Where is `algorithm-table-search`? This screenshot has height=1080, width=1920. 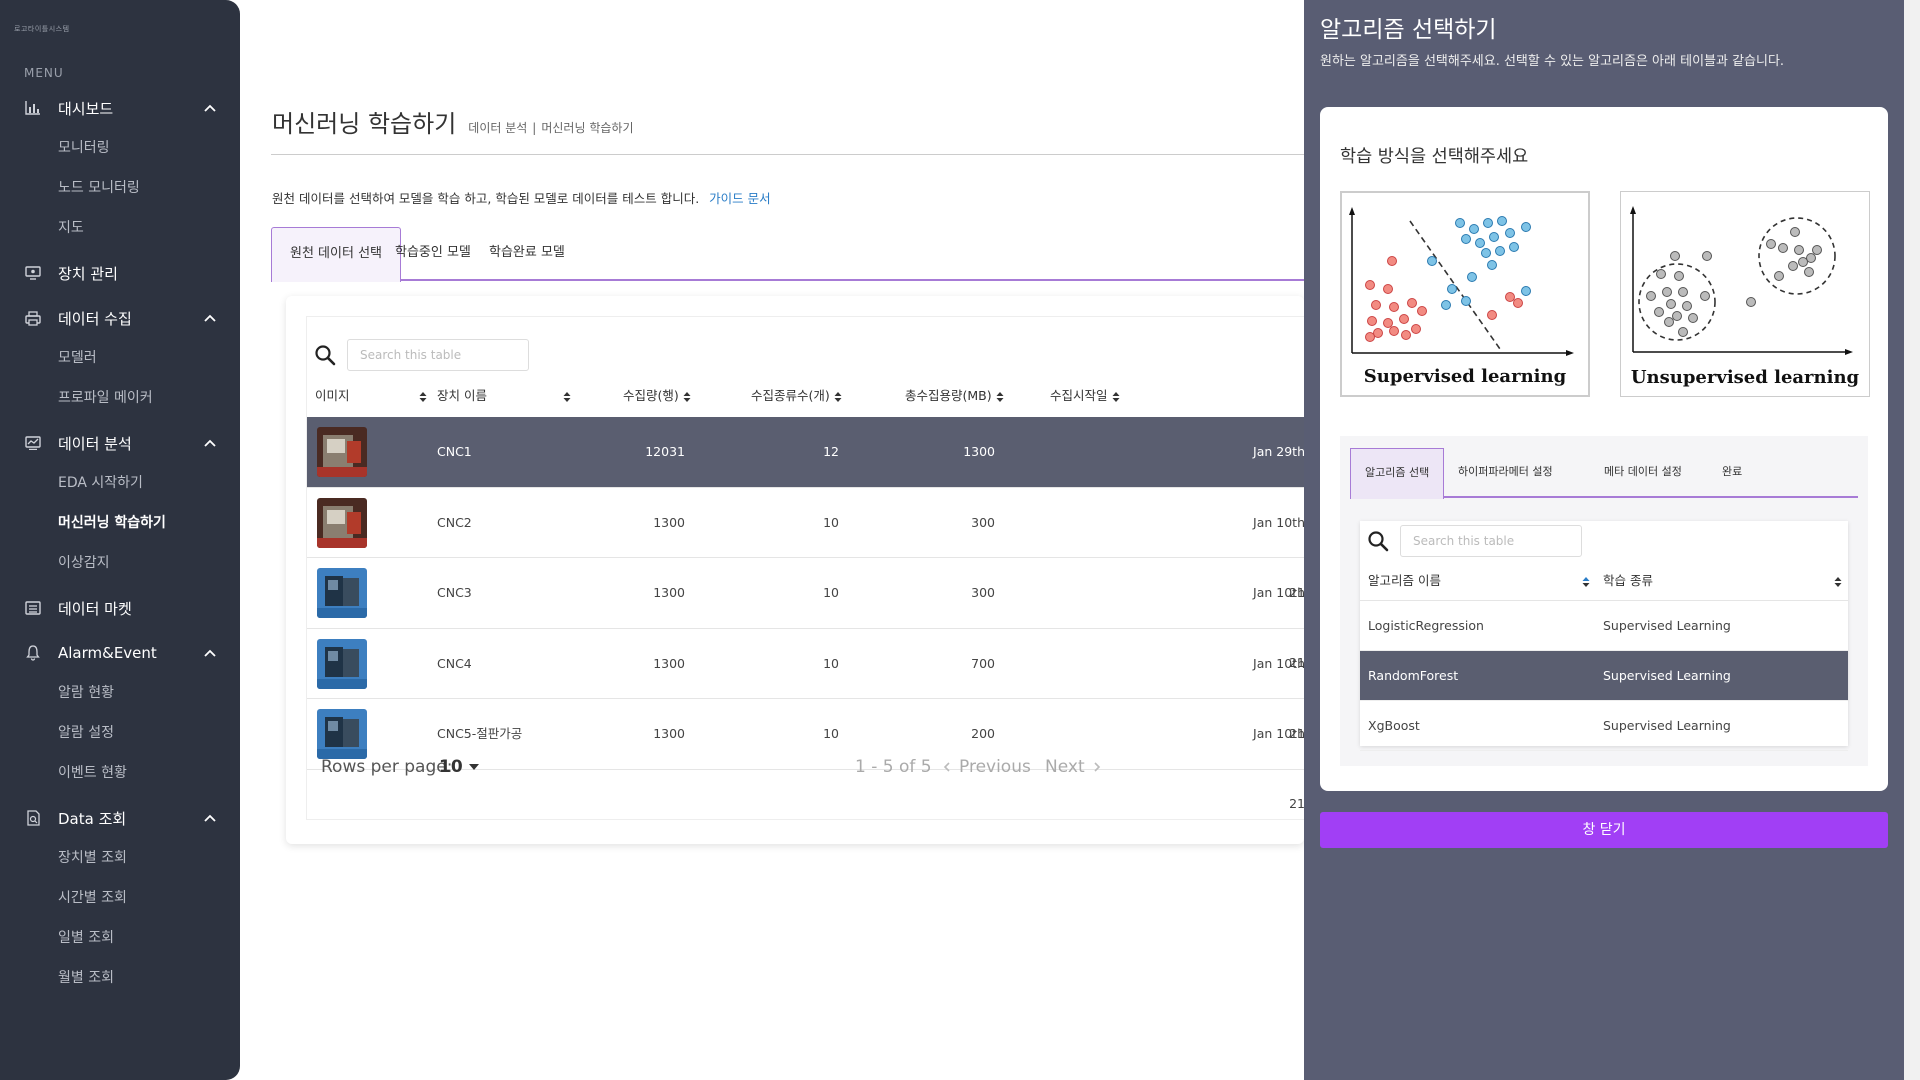
algorithm-table-search is located at coordinates (1474, 541).